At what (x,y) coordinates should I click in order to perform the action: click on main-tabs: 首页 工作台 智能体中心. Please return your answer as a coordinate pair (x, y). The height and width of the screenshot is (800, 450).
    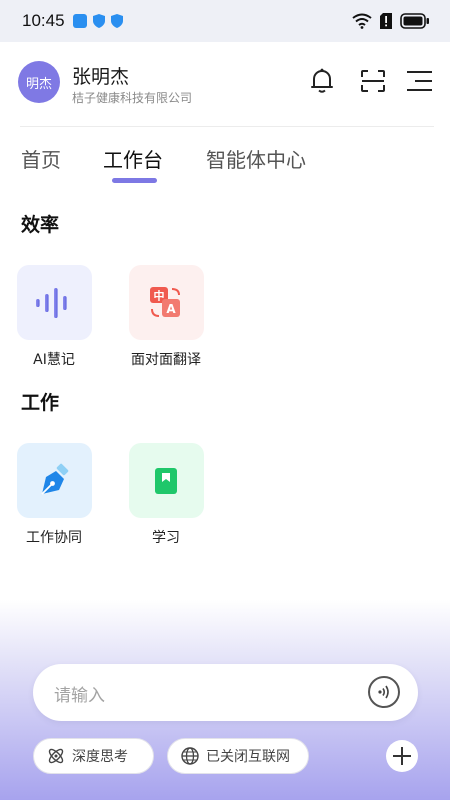
    Looking at the image, I should click on (225, 163).